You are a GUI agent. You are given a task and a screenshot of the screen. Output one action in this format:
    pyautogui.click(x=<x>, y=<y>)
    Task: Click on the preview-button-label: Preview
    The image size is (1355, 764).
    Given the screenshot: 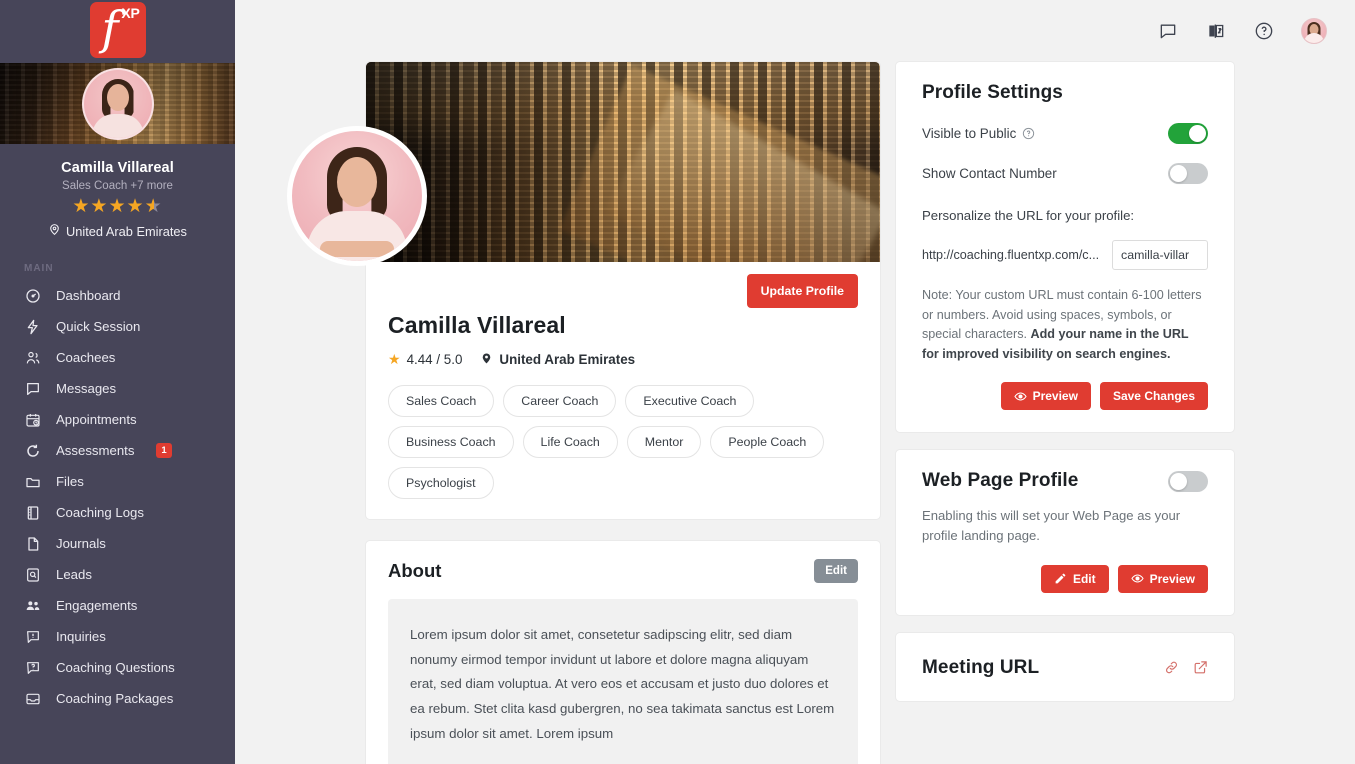 What is the action you would take?
    pyautogui.click(x=1055, y=396)
    